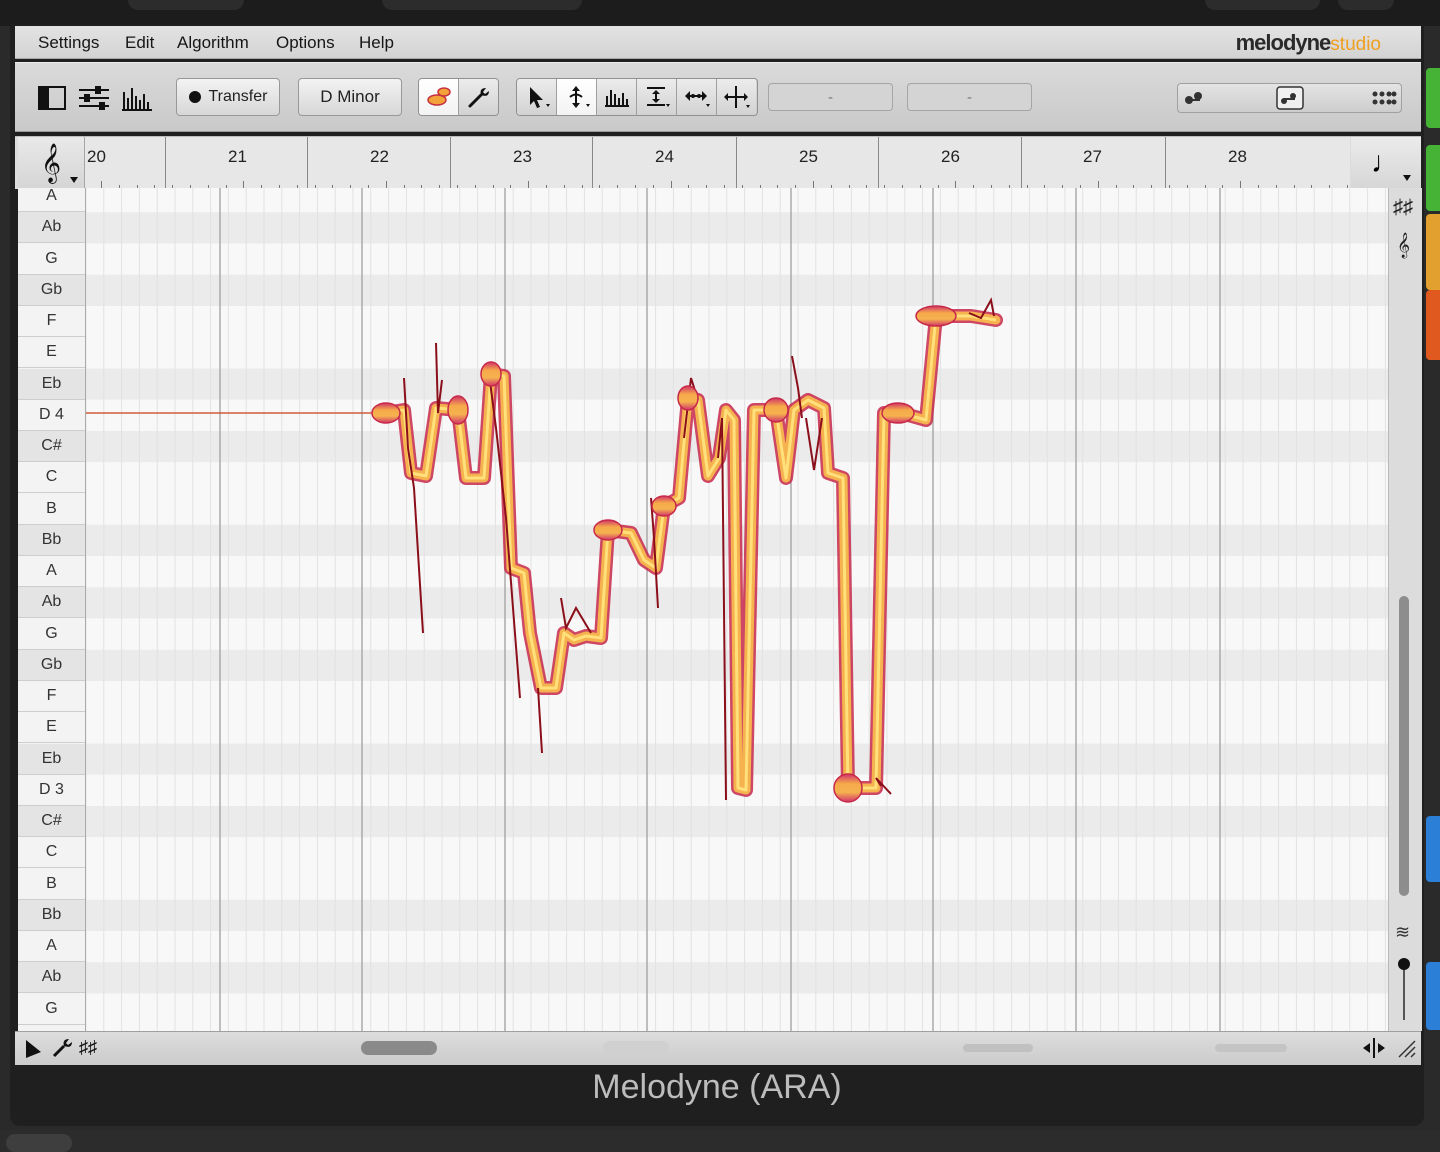  Describe the element at coordinates (213, 43) in the screenshot. I see `menu-algorithm: Algorithm` at that location.